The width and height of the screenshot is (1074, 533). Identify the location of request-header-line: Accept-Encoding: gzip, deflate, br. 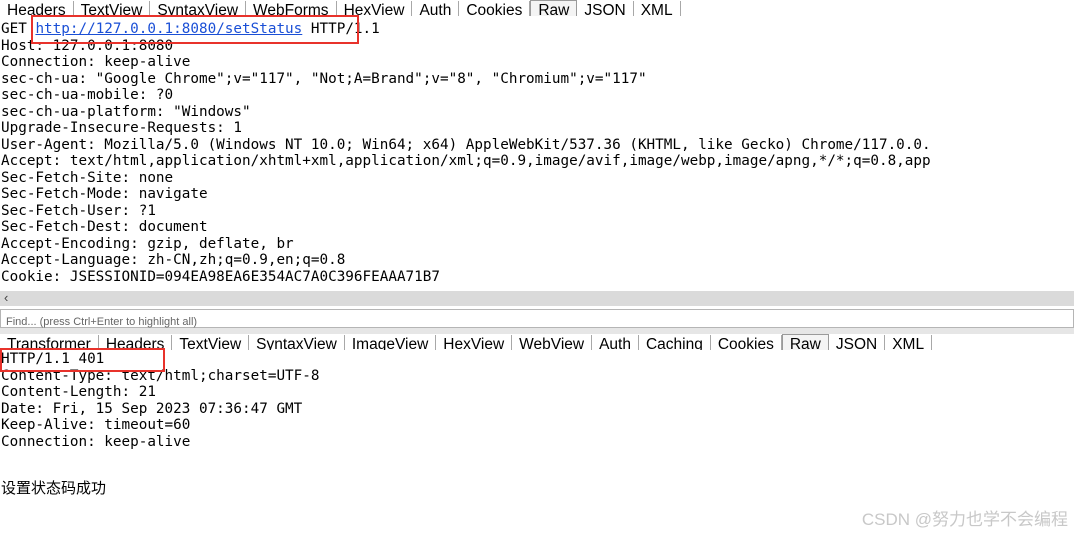
(147, 243).